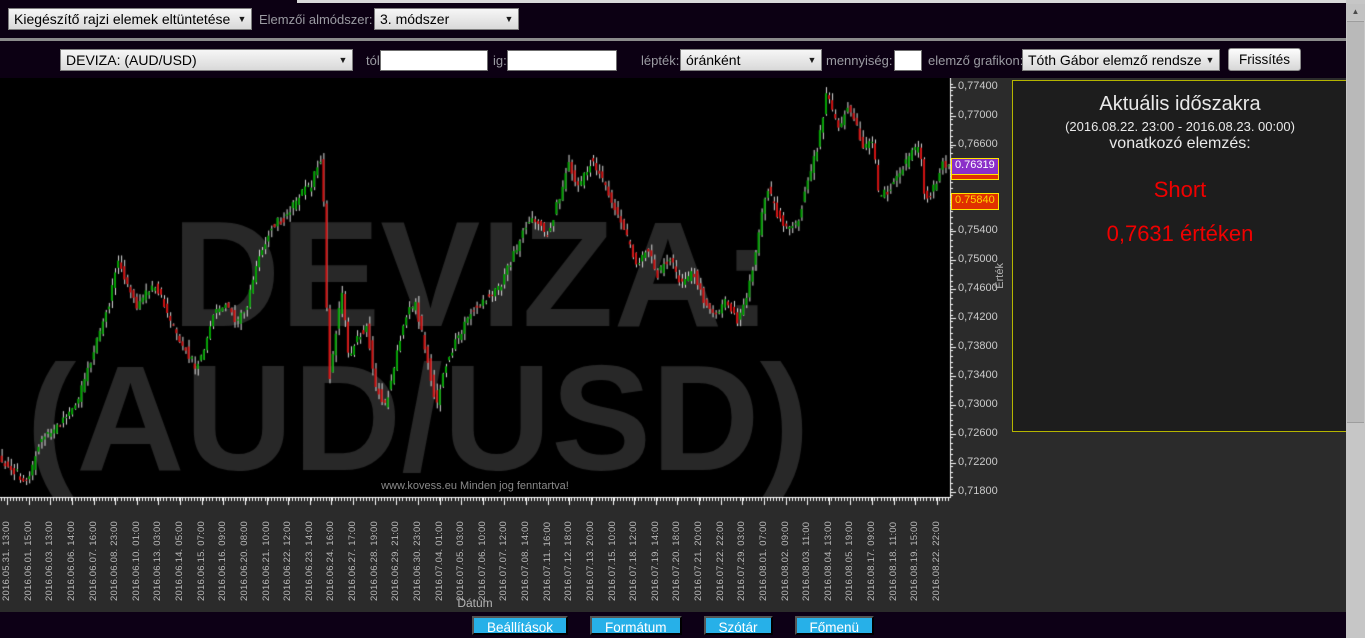 The width and height of the screenshot is (1365, 638). I want to click on y-tick-label: 0,75000, so click(978, 259).